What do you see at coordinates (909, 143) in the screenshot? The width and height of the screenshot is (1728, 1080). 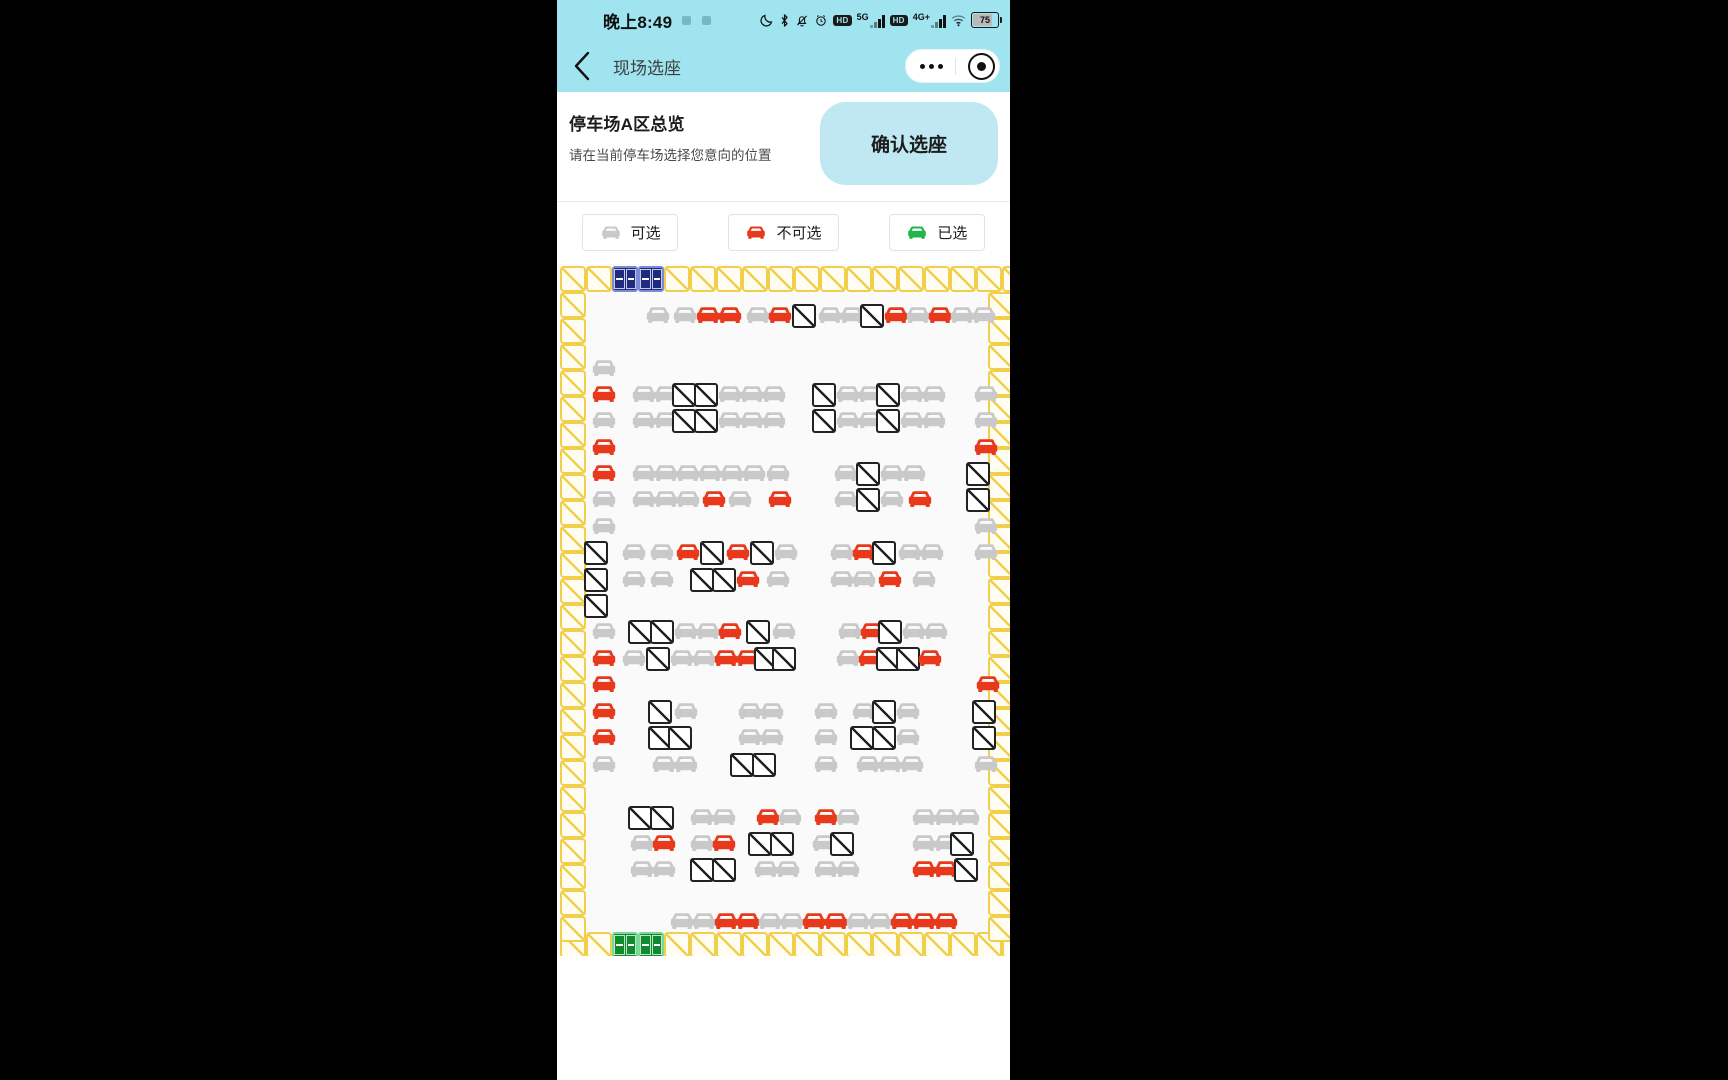 I see `confirm-seat-button: 确认选座` at bounding box center [909, 143].